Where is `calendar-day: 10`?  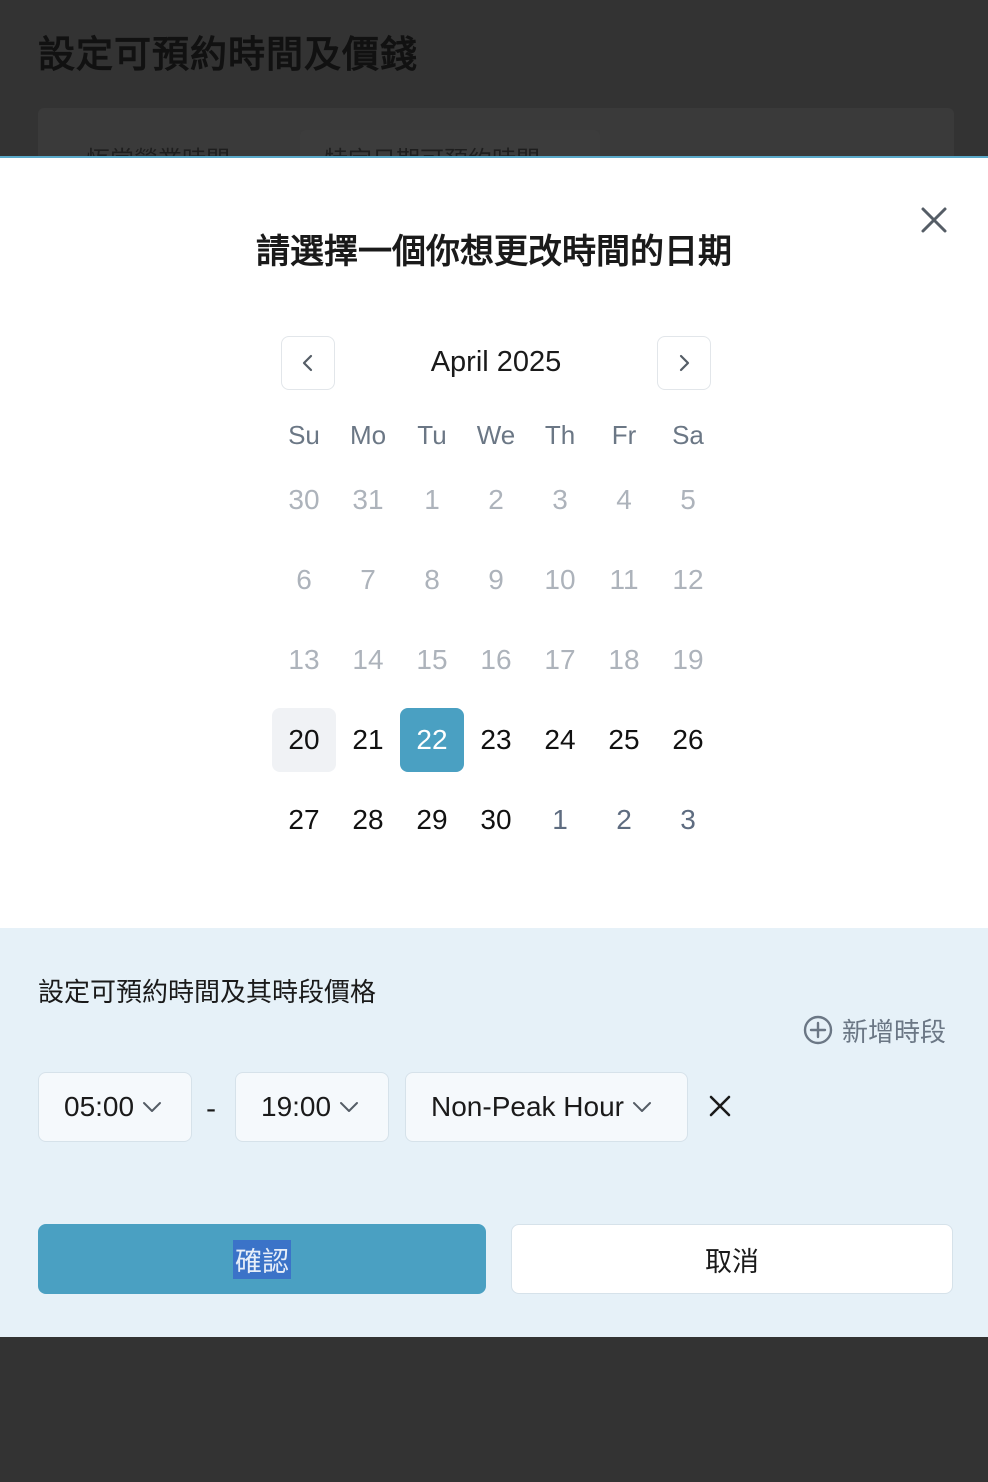
calendar-day: 10 is located at coordinates (560, 579).